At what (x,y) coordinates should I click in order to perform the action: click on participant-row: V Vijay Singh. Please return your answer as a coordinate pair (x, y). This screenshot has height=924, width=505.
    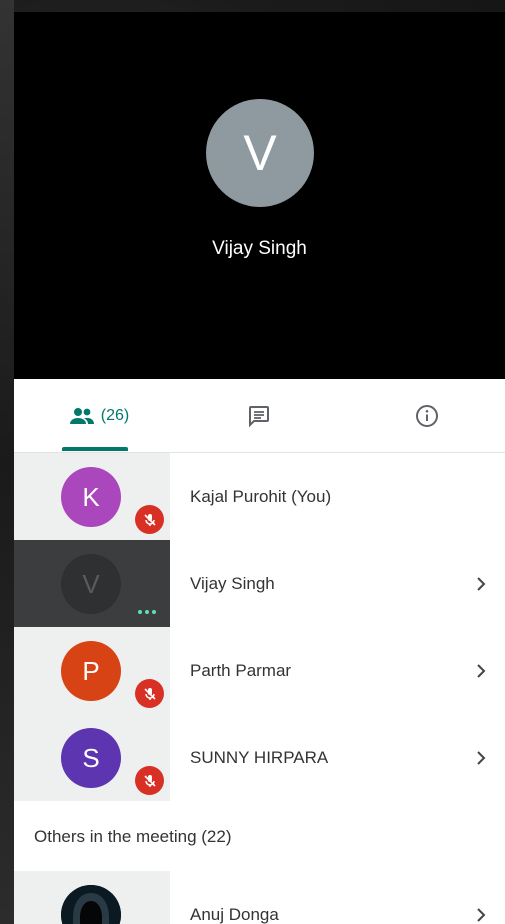
    Looking at the image, I should click on (259, 583).